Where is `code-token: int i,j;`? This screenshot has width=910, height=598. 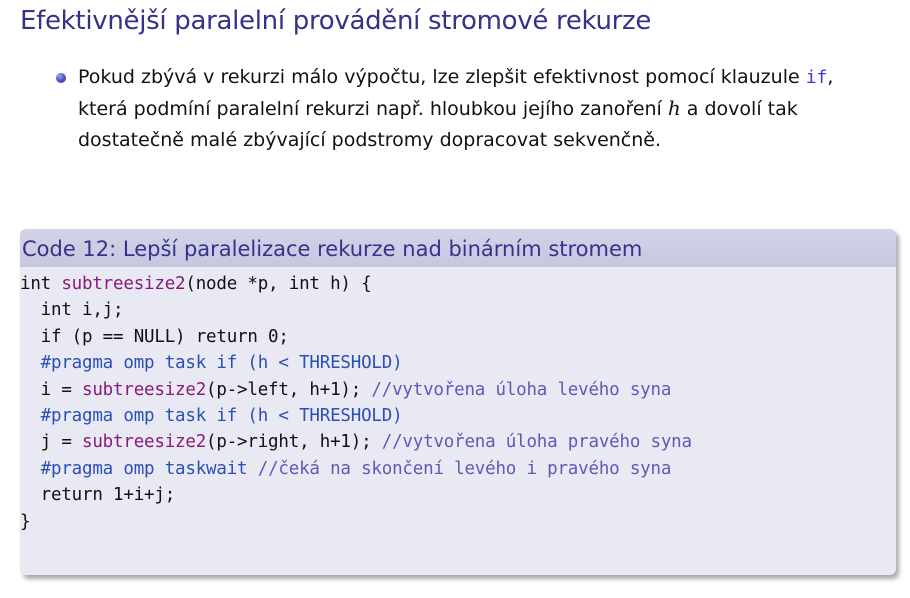 code-token: int i,j; is located at coordinates (72, 310).